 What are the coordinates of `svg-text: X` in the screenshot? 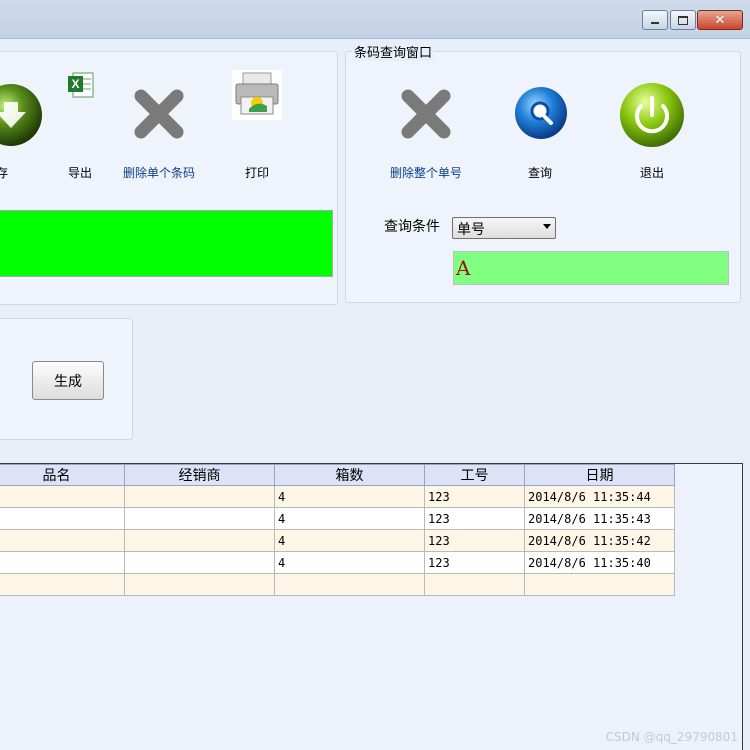 It's located at (75, 84).